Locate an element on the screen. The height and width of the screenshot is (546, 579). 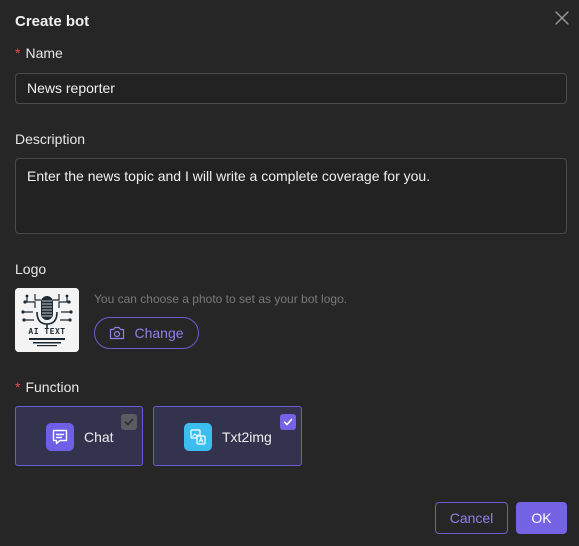
chat-icon is located at coordinates (60, 437).